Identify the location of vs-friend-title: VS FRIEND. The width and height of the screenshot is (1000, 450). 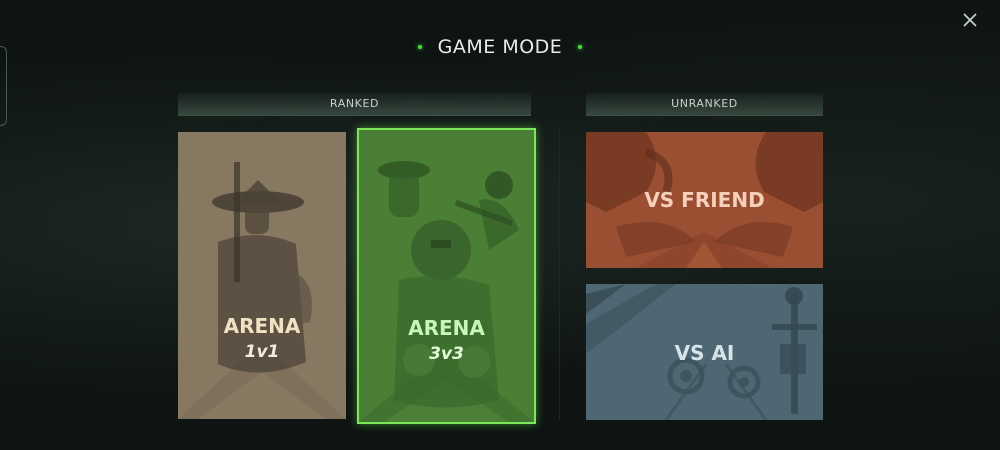
(704, 200).